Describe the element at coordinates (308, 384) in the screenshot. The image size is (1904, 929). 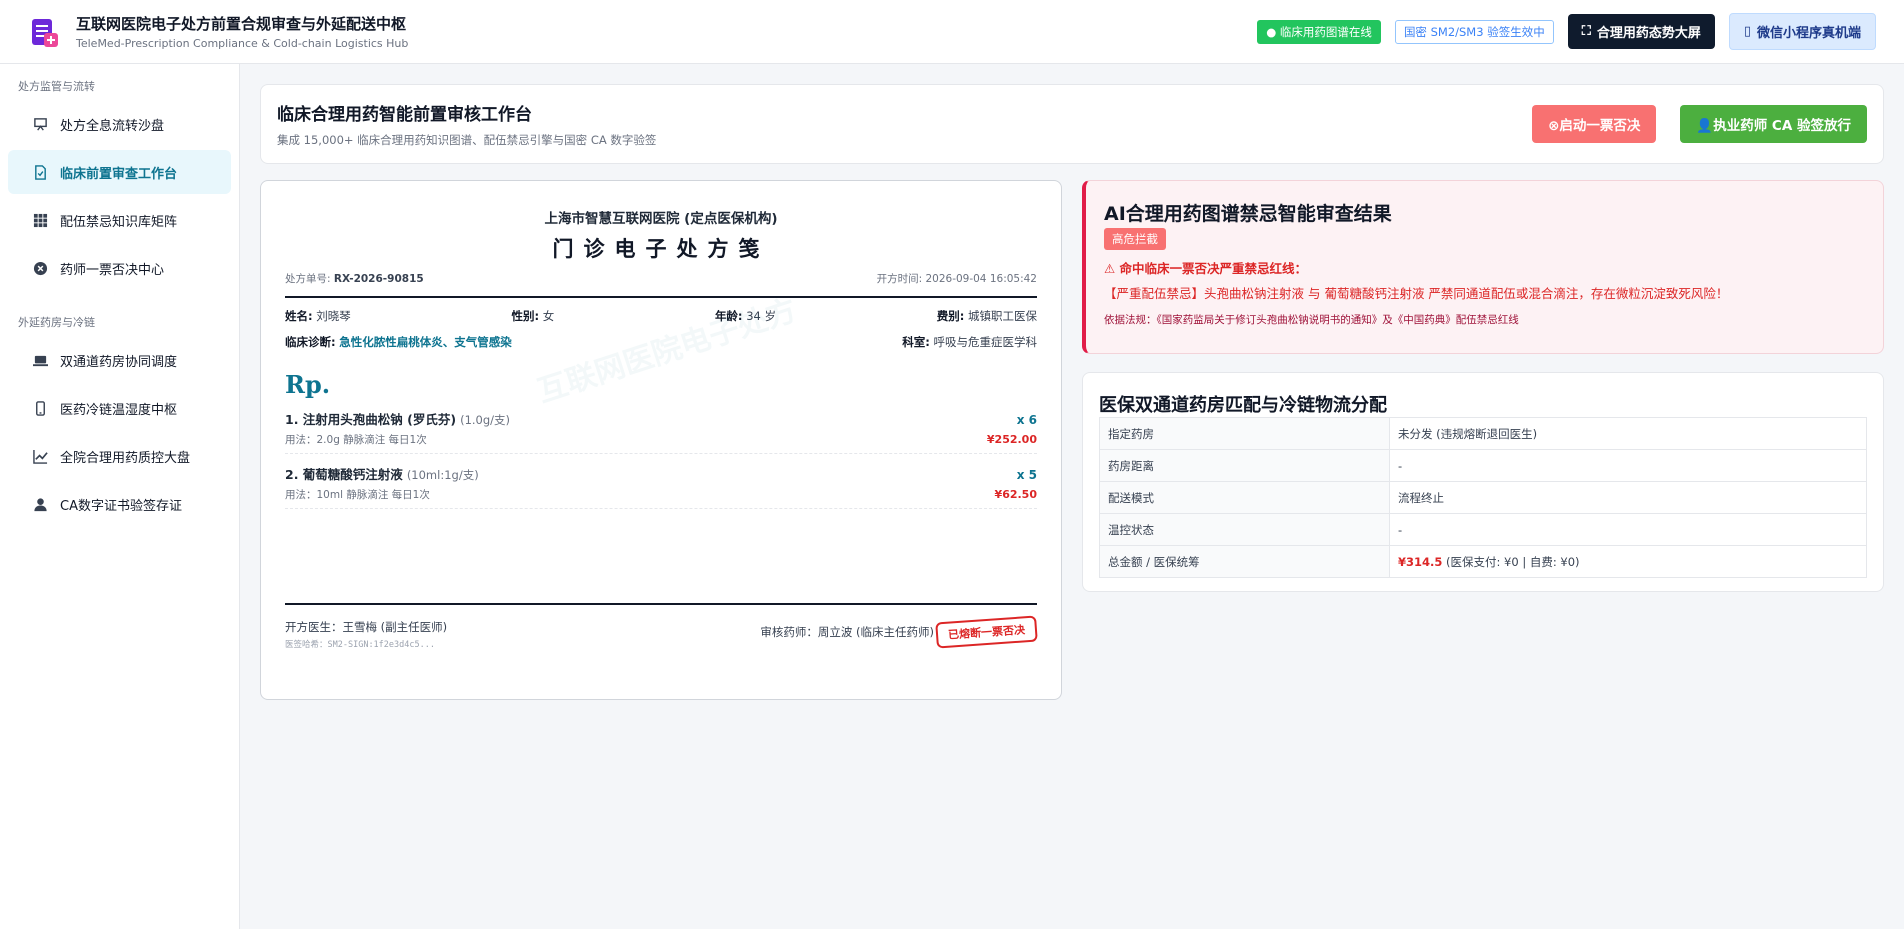
I see `rp-symbol: Rp.` at that location.